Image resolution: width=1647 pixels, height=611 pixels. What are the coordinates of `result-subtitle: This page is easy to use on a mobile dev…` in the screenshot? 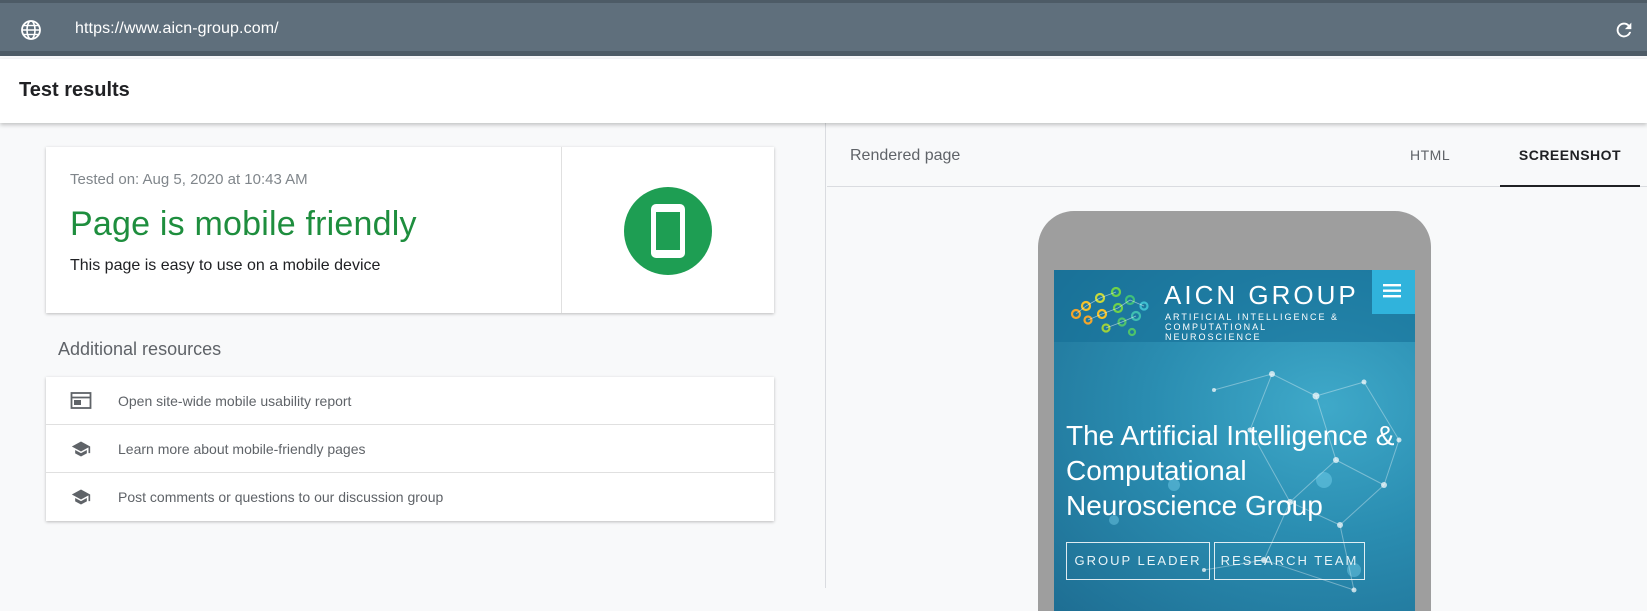 It's located at (225, 265).